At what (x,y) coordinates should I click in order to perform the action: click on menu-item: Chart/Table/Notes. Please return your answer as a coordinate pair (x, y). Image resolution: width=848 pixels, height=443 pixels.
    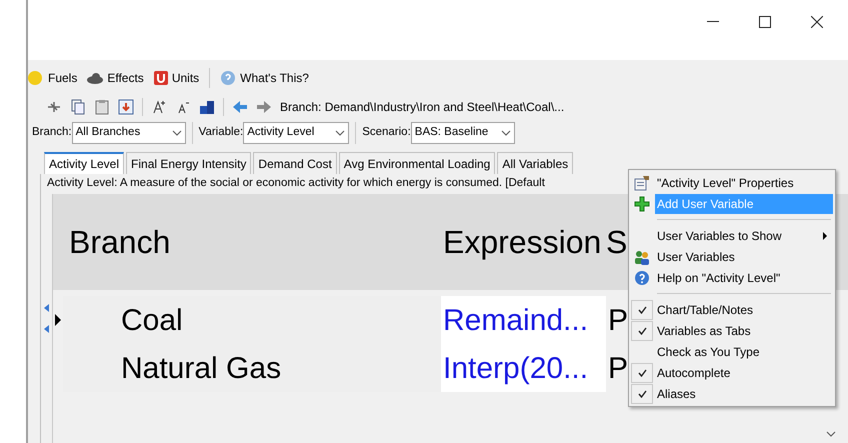
    Looking at the image, I should click on (744, 310).